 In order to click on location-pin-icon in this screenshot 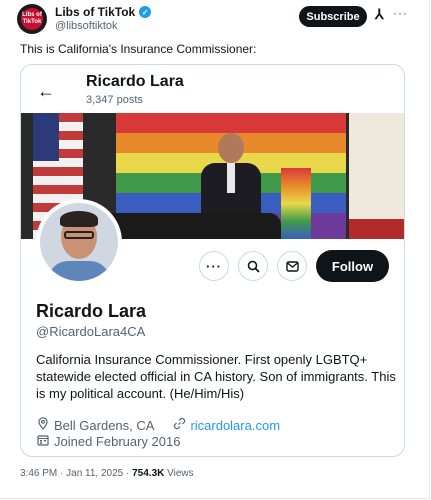, I will do `click(43, 425)`.